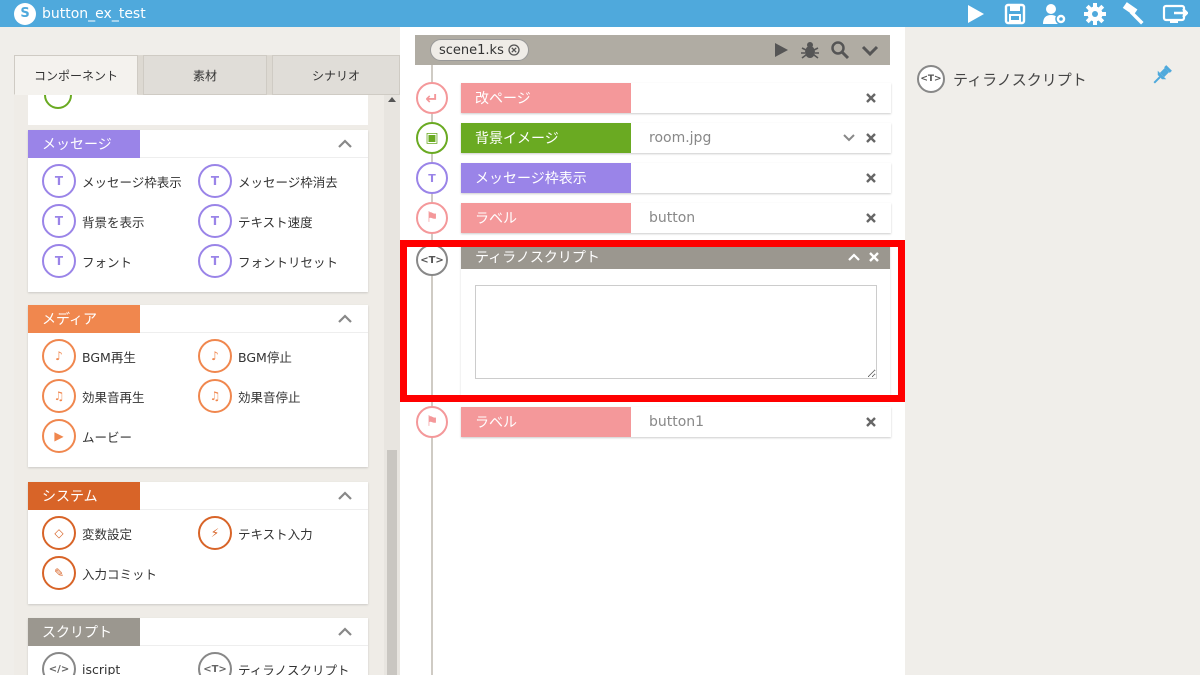 This screenshot has width=1200, height=675. I want to click on scene-tools, so click(826, 50).